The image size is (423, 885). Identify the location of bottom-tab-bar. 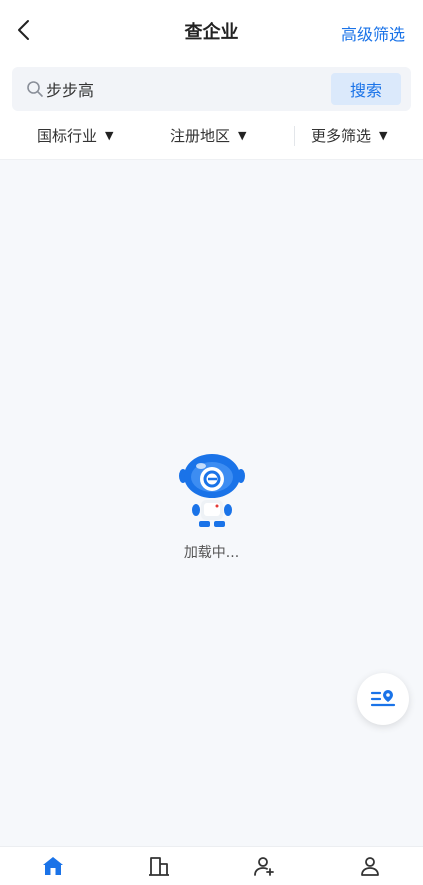
(211, 865).